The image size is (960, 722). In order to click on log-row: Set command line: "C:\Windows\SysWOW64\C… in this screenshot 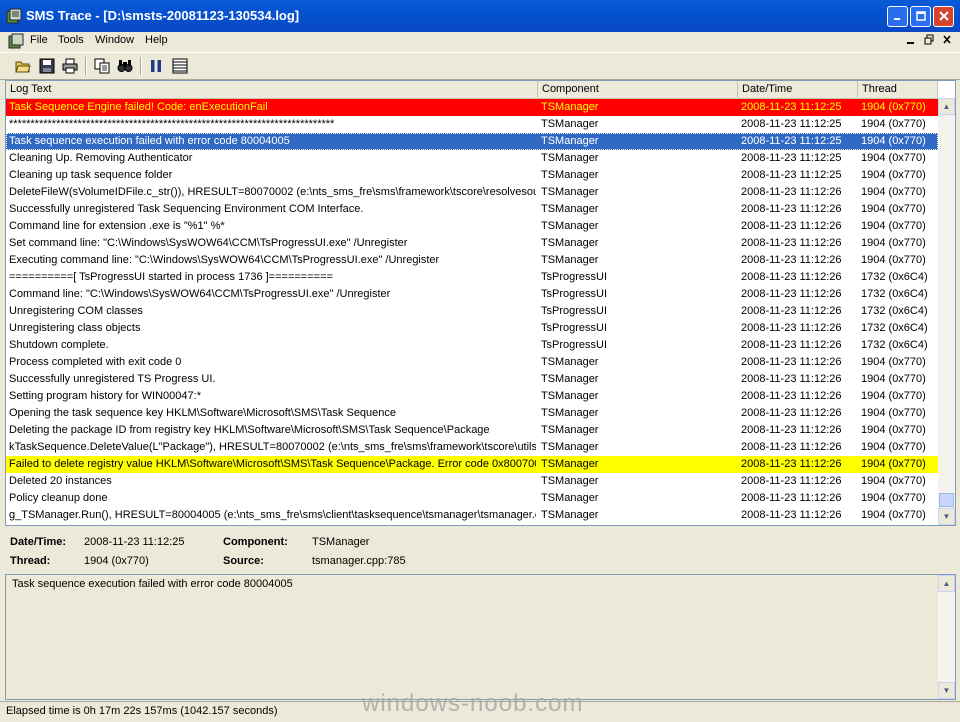, I will do `click(472, 243)`.